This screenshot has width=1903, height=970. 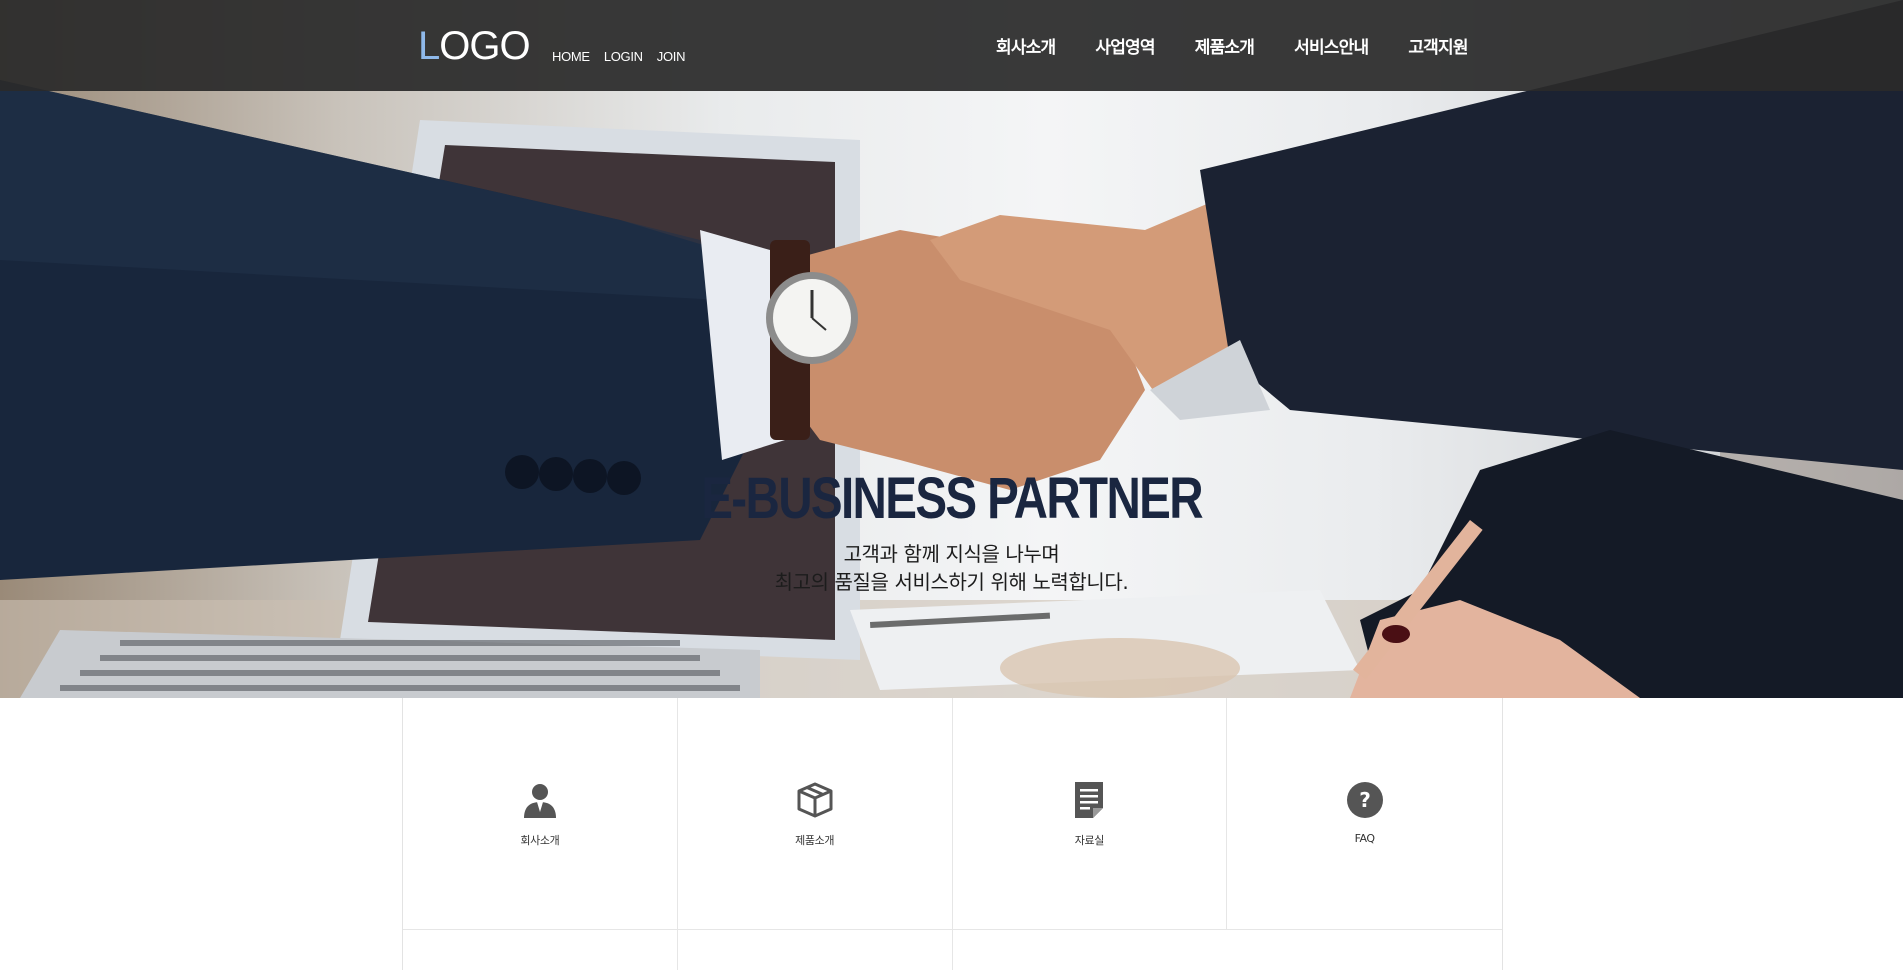 What do you see at coordinates (1089, 800) in the screenshot?
I see `document-icon` at bounding box center [1089, 800].